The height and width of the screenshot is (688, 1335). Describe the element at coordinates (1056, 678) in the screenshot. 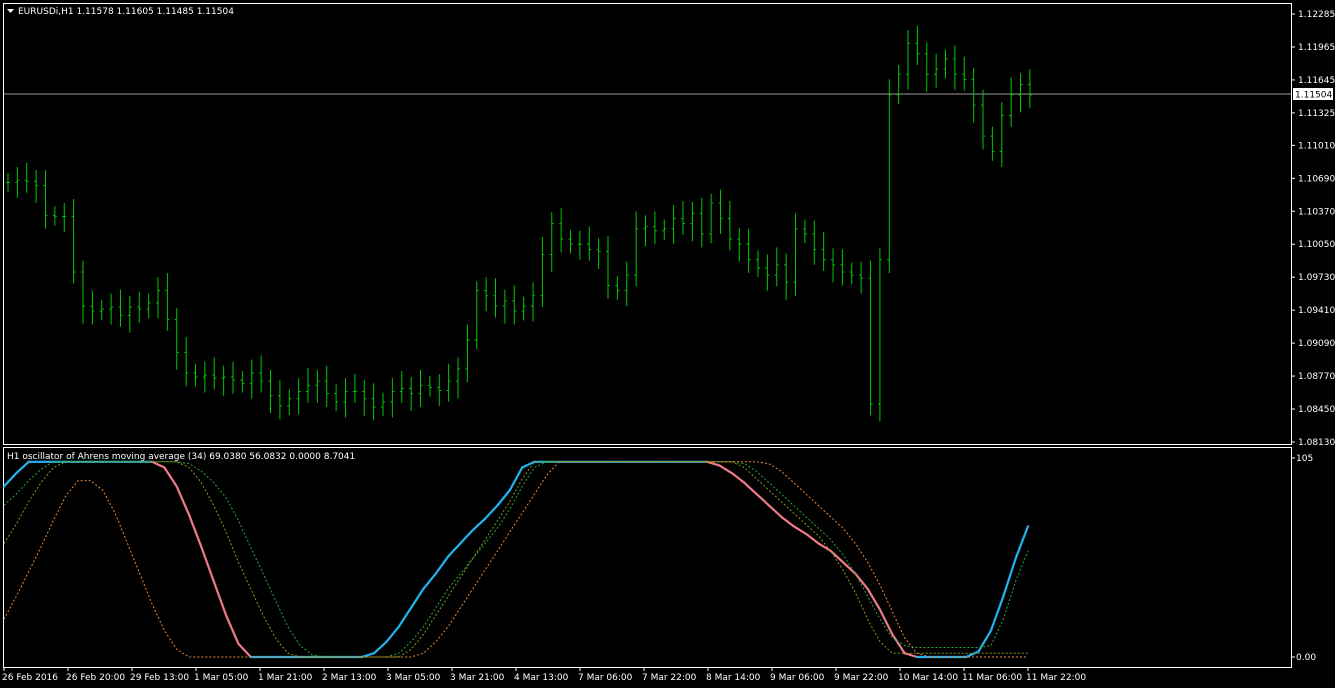

I see `time-tick-label: 11 Mar 22:00` at that location.